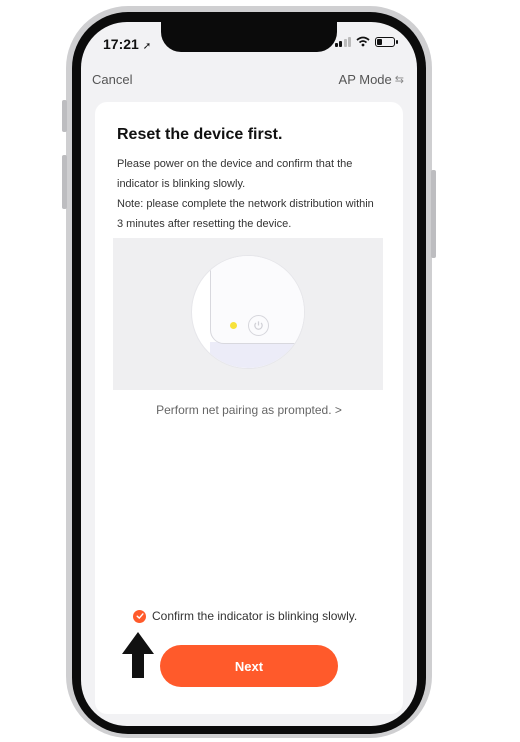 This screenshot has width=520, height=742. I want to click on status-icons, so click(366, 41).